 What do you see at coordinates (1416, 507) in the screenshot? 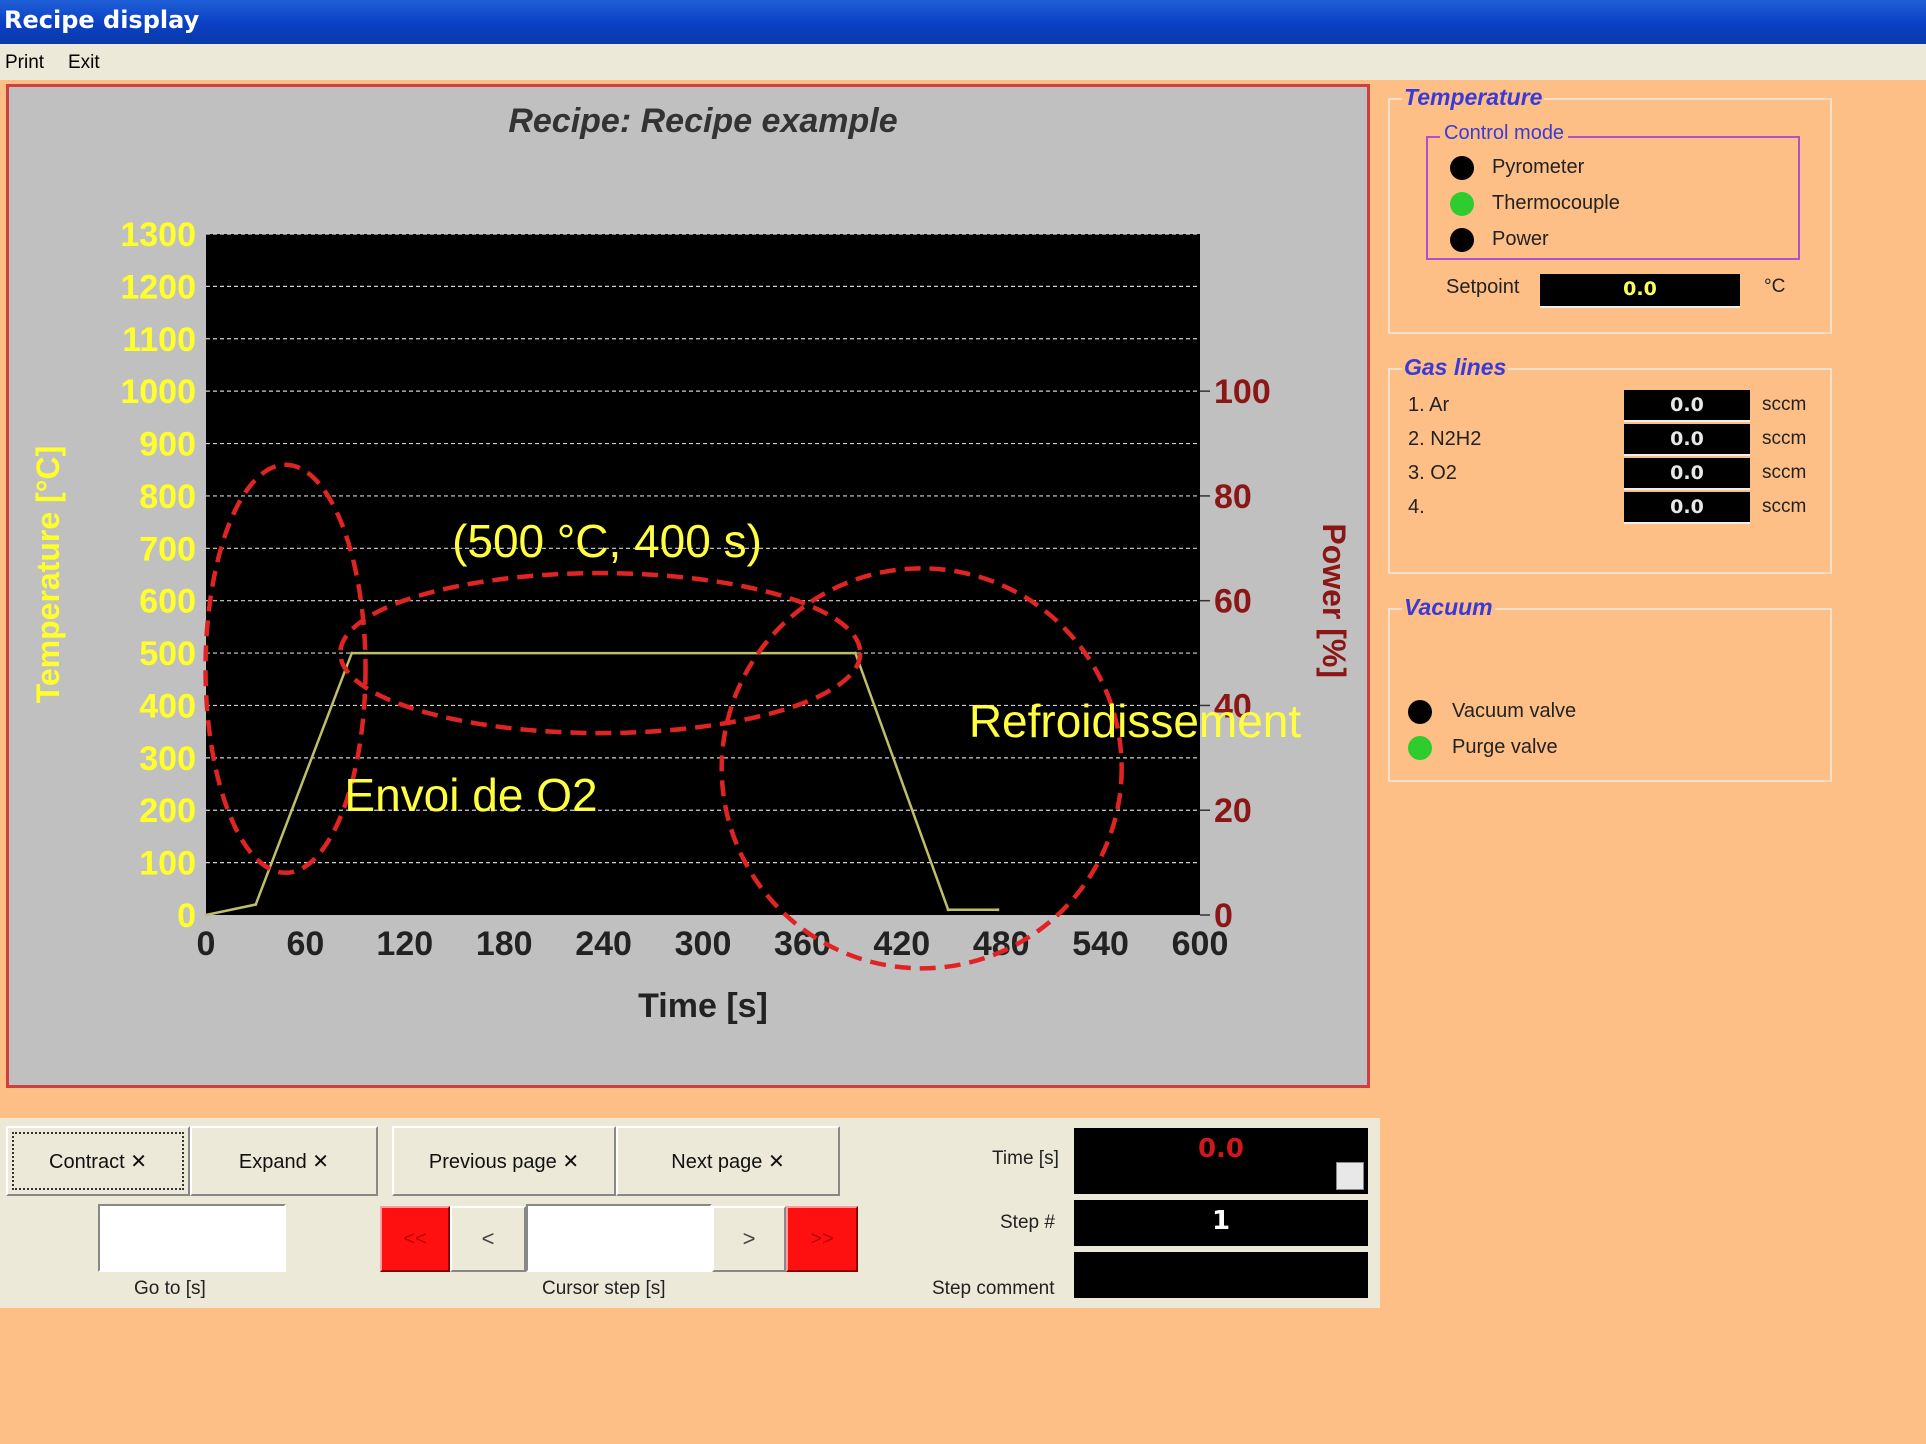
I see `gas-line-label: 4.` at bounding box center [1416, 507].